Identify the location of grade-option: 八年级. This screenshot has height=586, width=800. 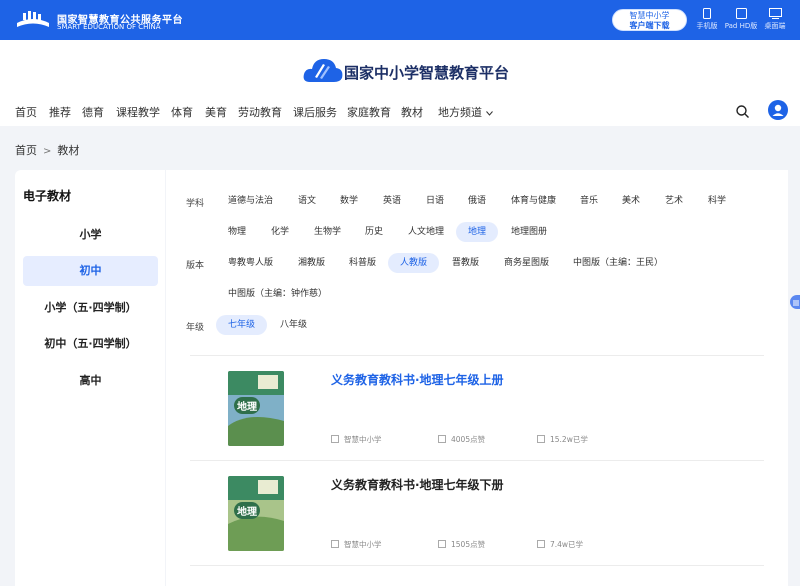
(293, 325).